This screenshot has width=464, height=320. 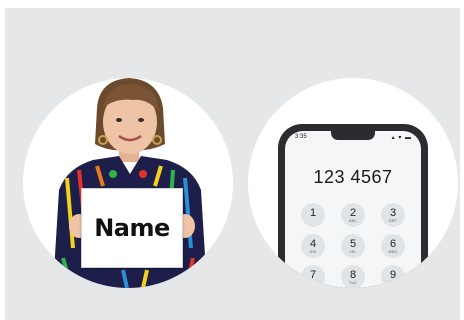 I want to click on name-sign-text: Name, so click(x=132, y=228).